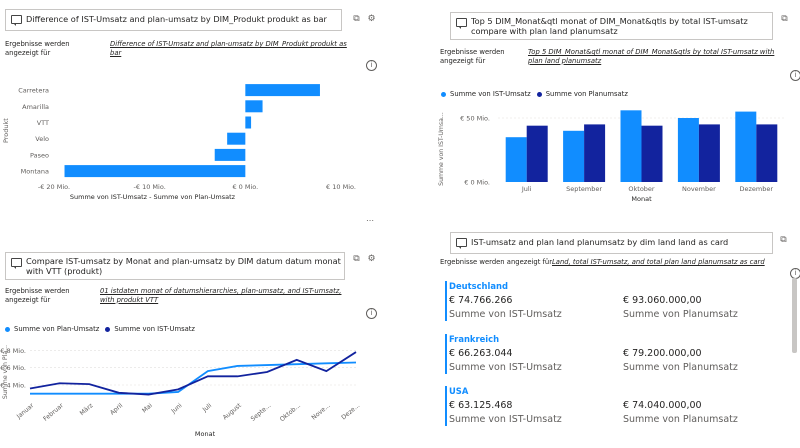 This screenshot has width=800, height=448. I want to click on x-tick-label: € 10 Mio., so click(341, 187).